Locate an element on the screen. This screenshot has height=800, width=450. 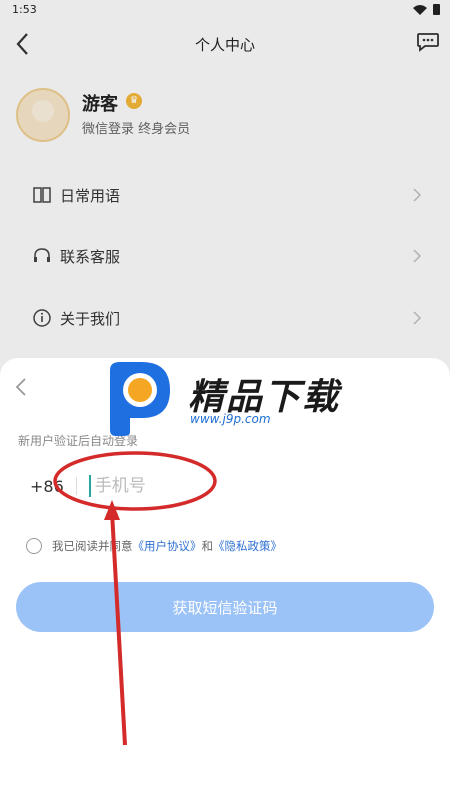
user-agreement-link: 《用户协议》 is located at coordinates (167, 546).